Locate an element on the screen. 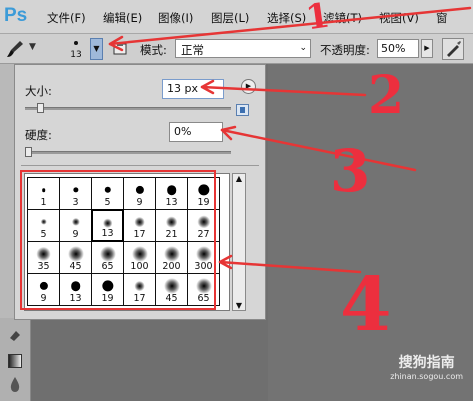  annotation-label-4: 4 is located at coordinates (366, 305).